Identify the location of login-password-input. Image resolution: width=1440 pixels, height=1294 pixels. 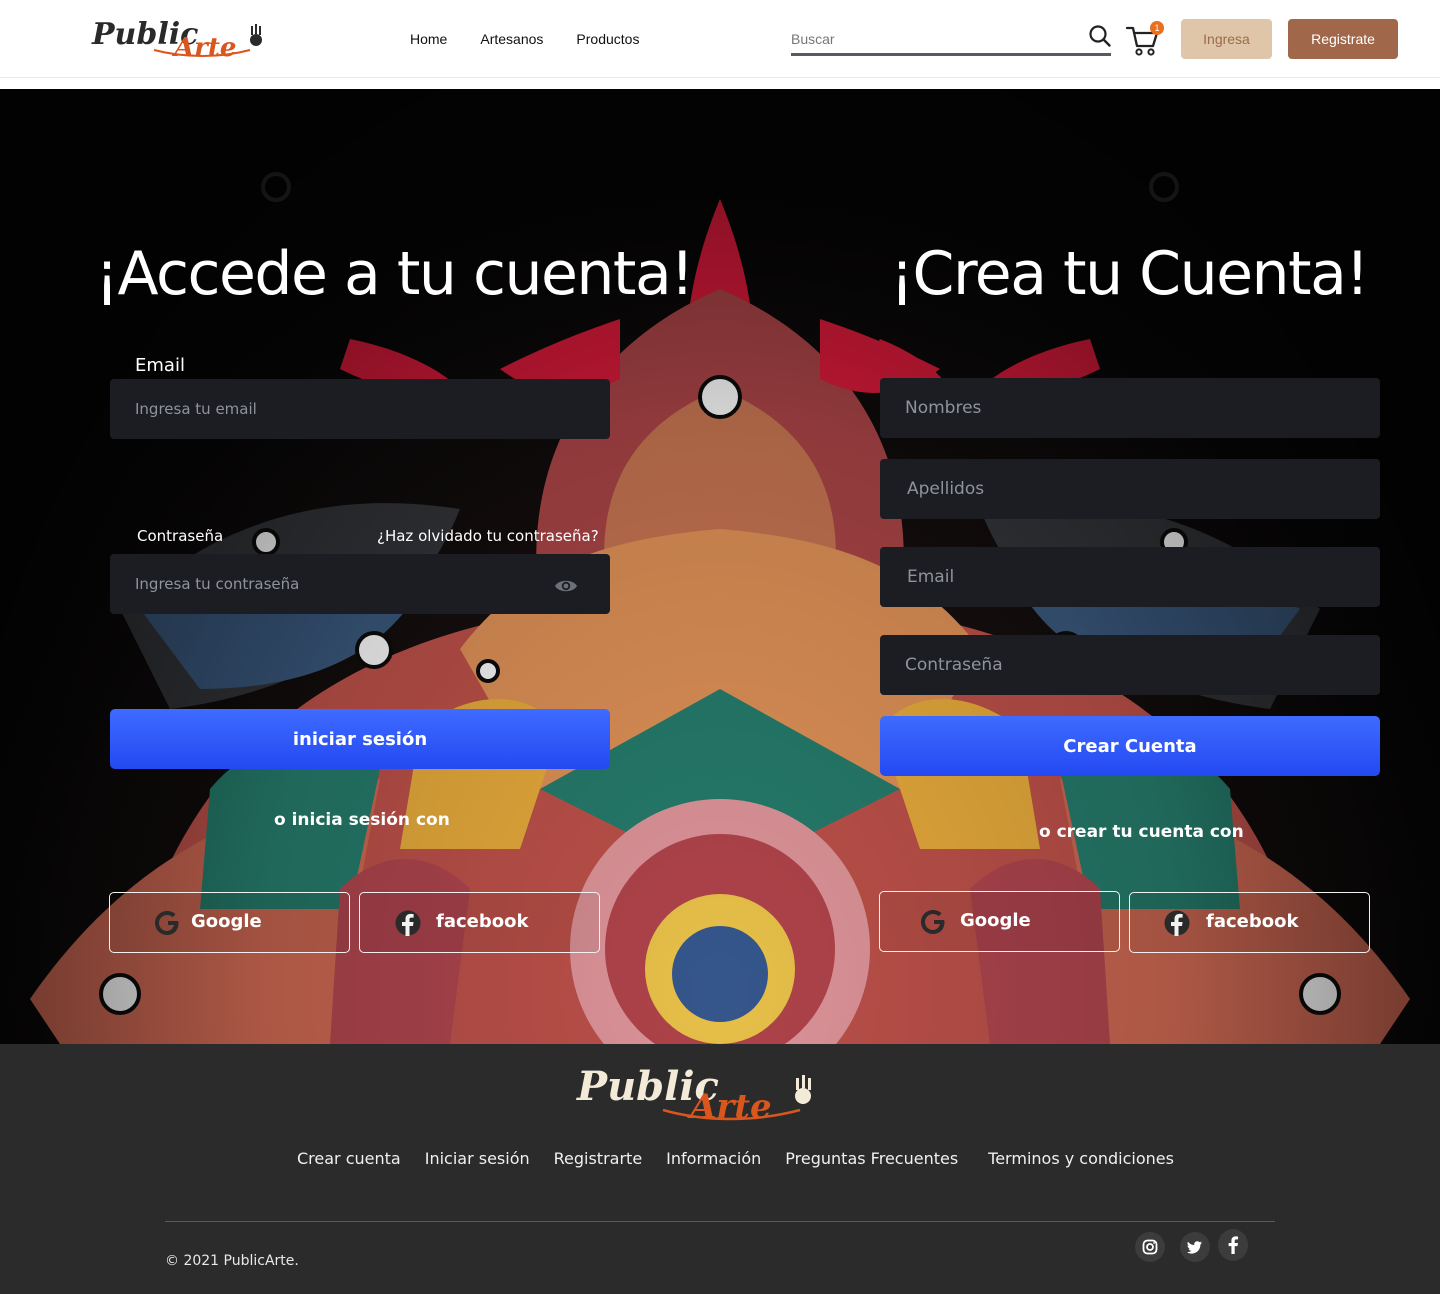
(360, 584).